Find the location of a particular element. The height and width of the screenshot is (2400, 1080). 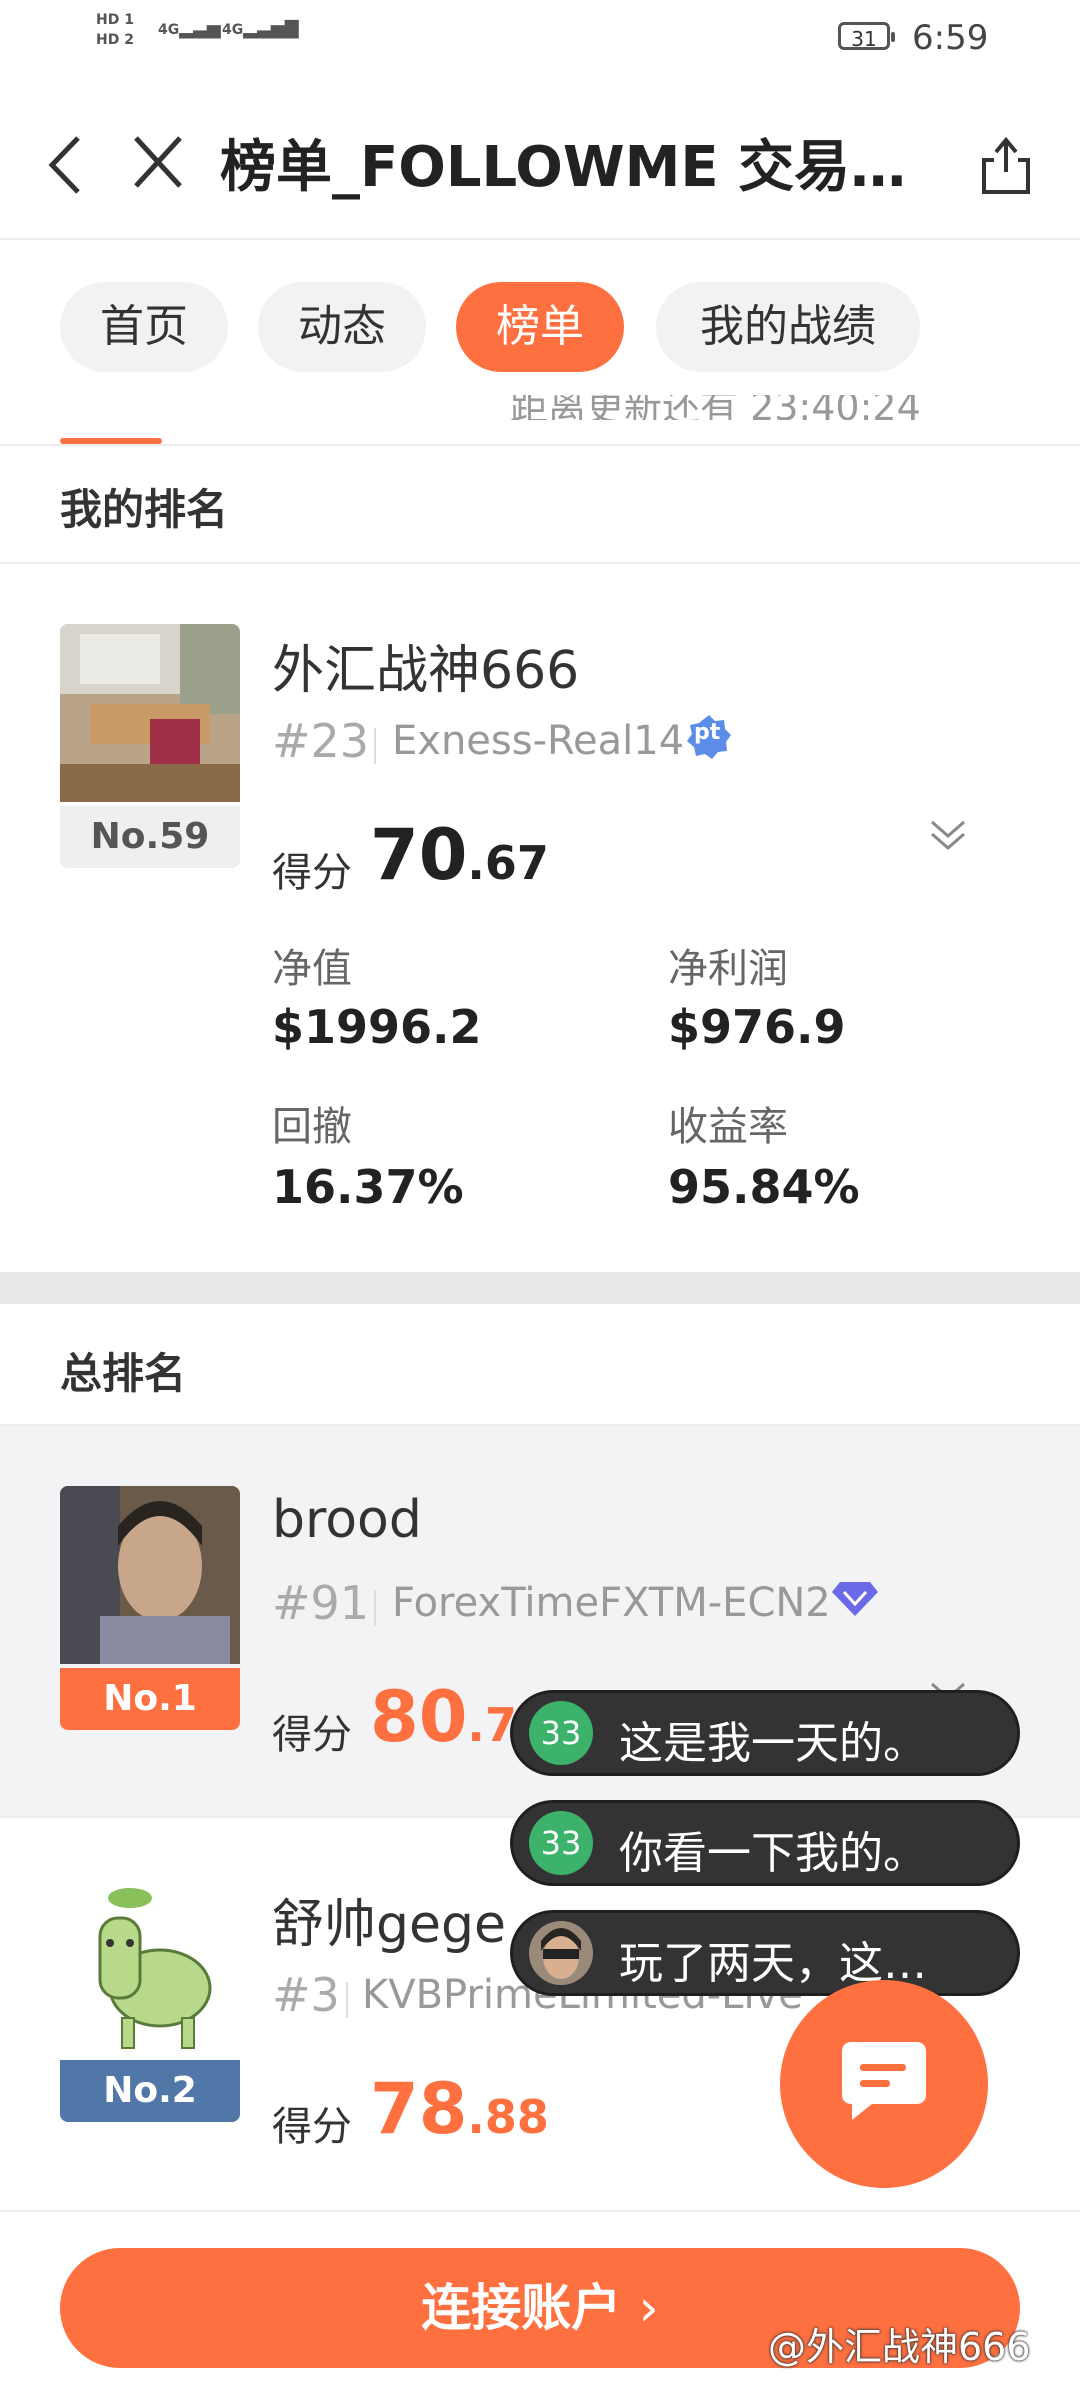

chat-message: 这是我一天的。 is located at coordinates (773, 1743).